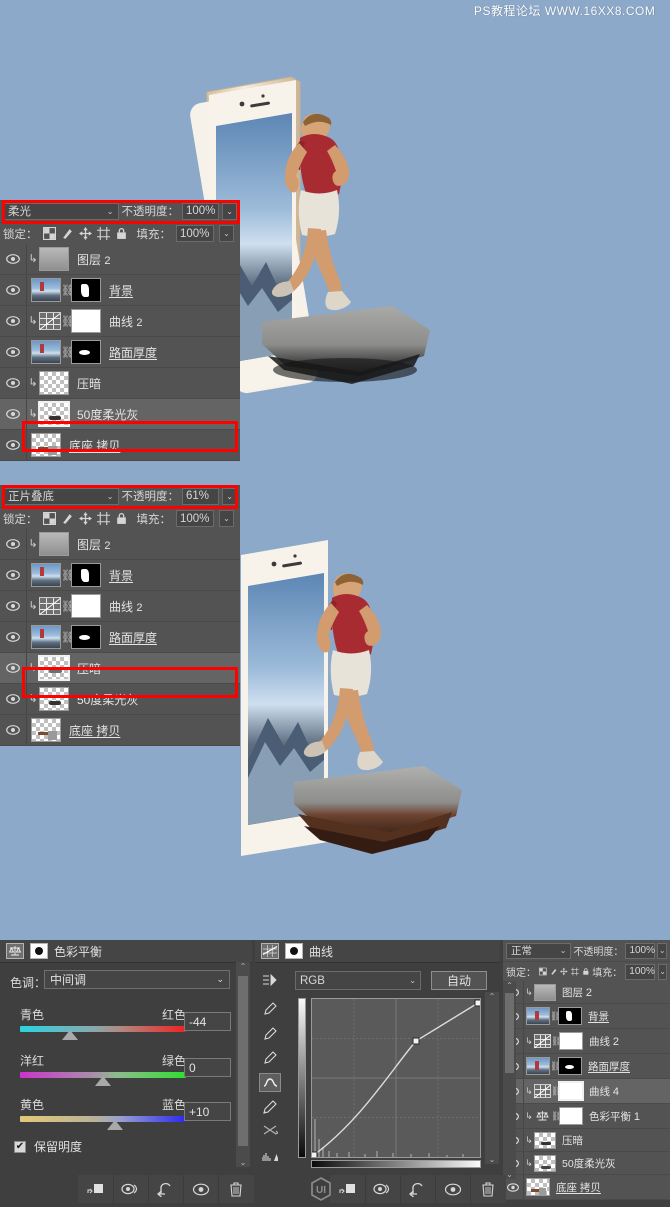 This screenshot has width=670, height=1207. I want to click on table-row: ↳ ⛓ 色彩平衡 1, so click(586, 1116).